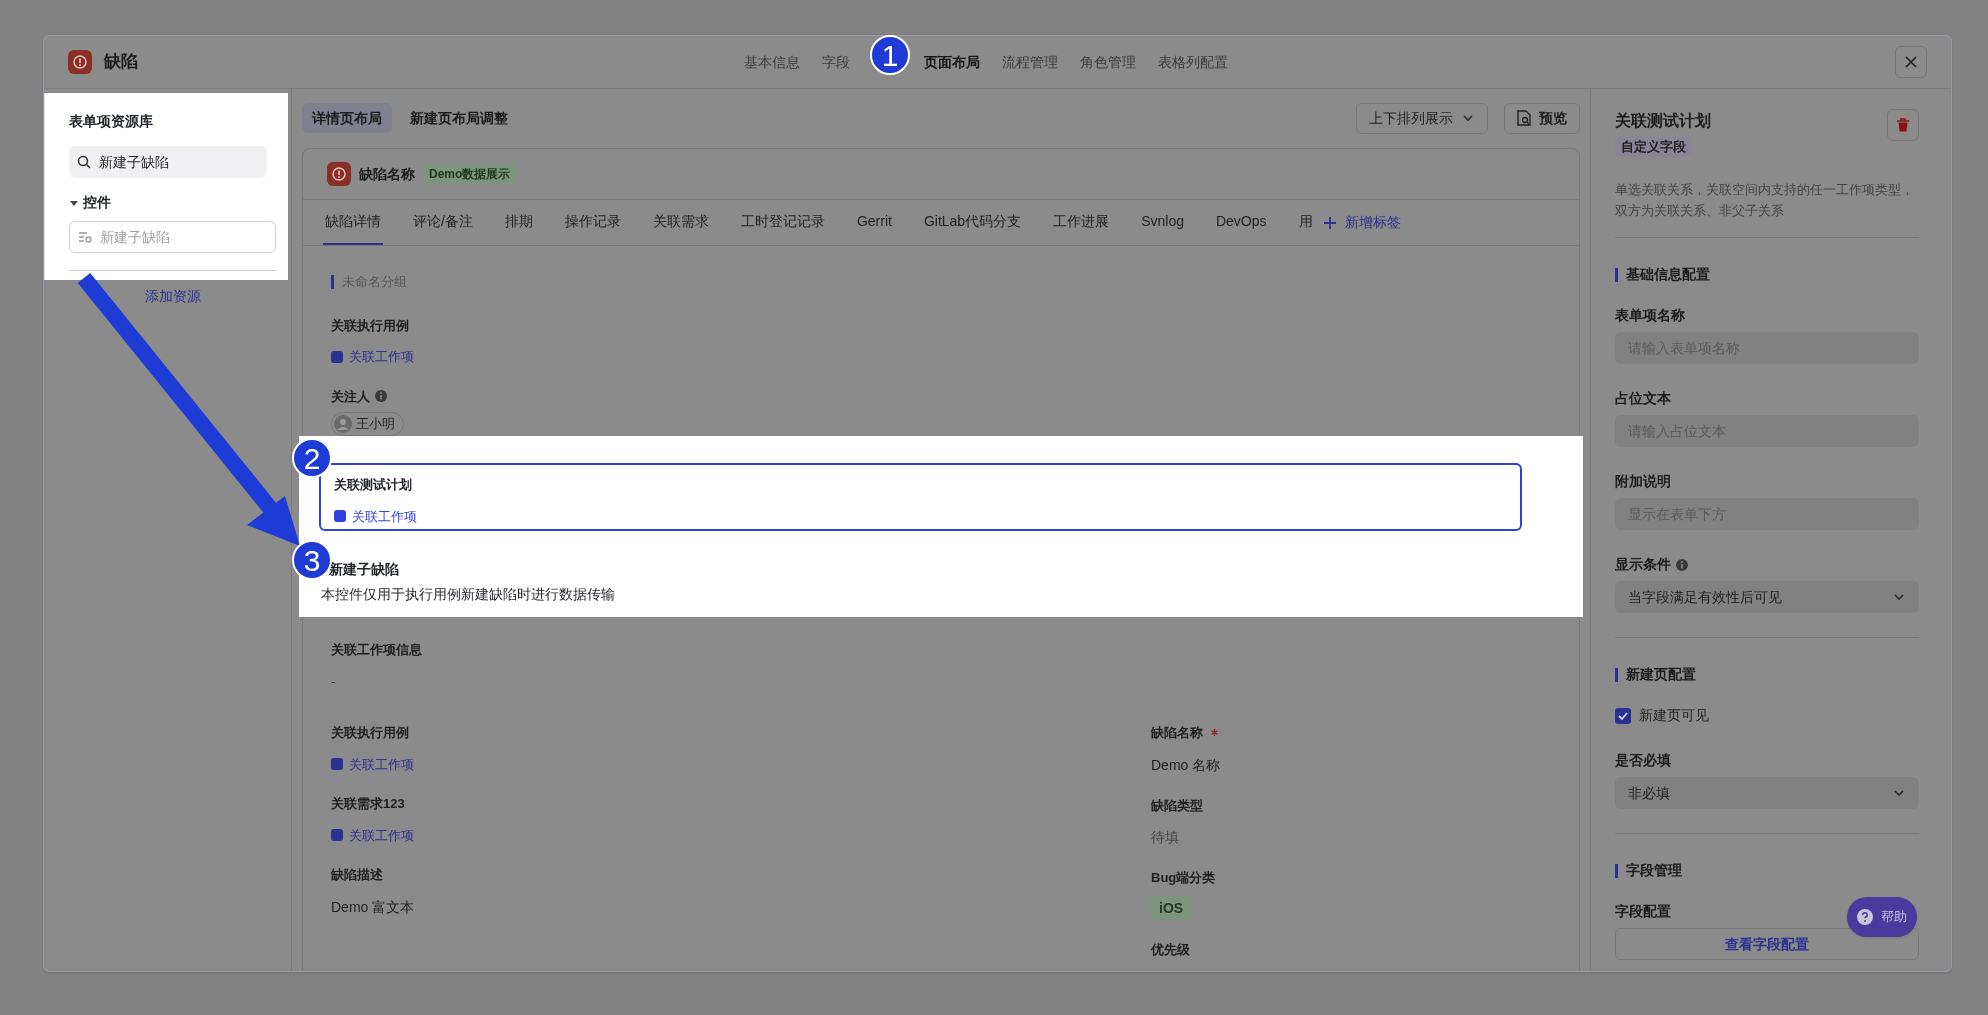 The image size is (1988, 1015). What do you see at coordinates (1542, 118) in the screenshot?
I see `preview-button: 预览` at bounding box center [1542, 118].